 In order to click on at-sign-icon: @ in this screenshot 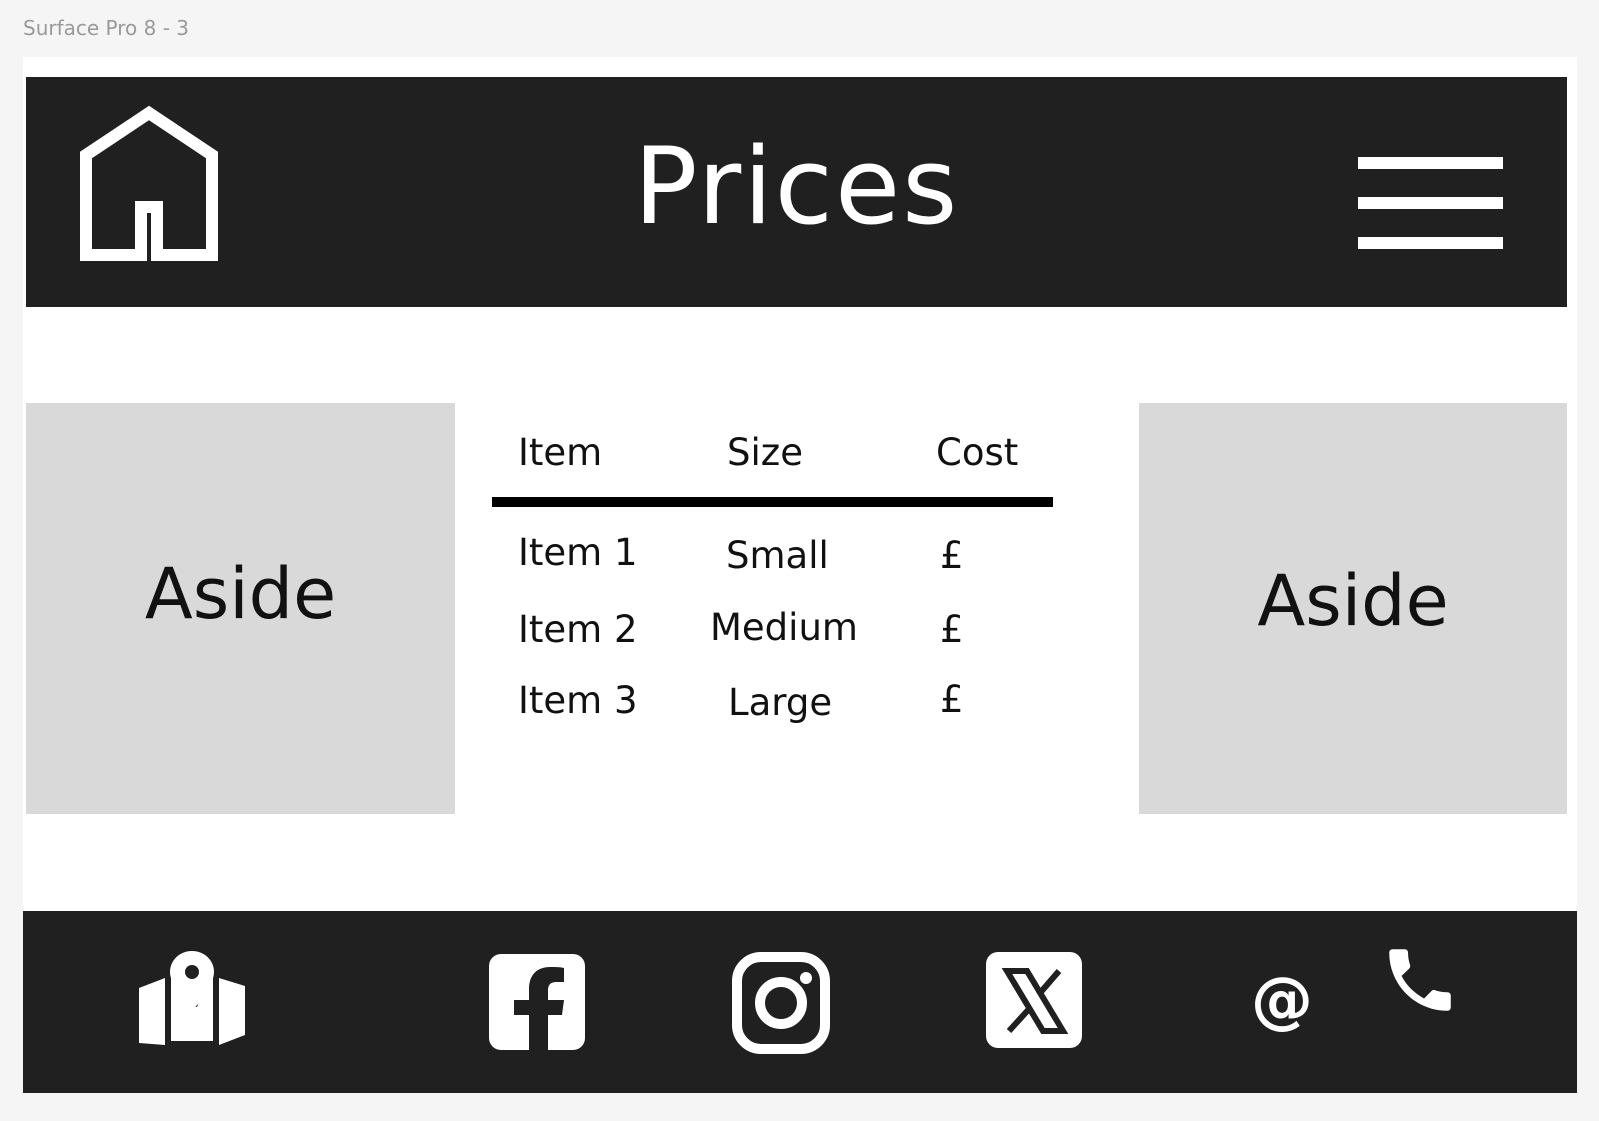, I will do `click(1282, 1002)`.